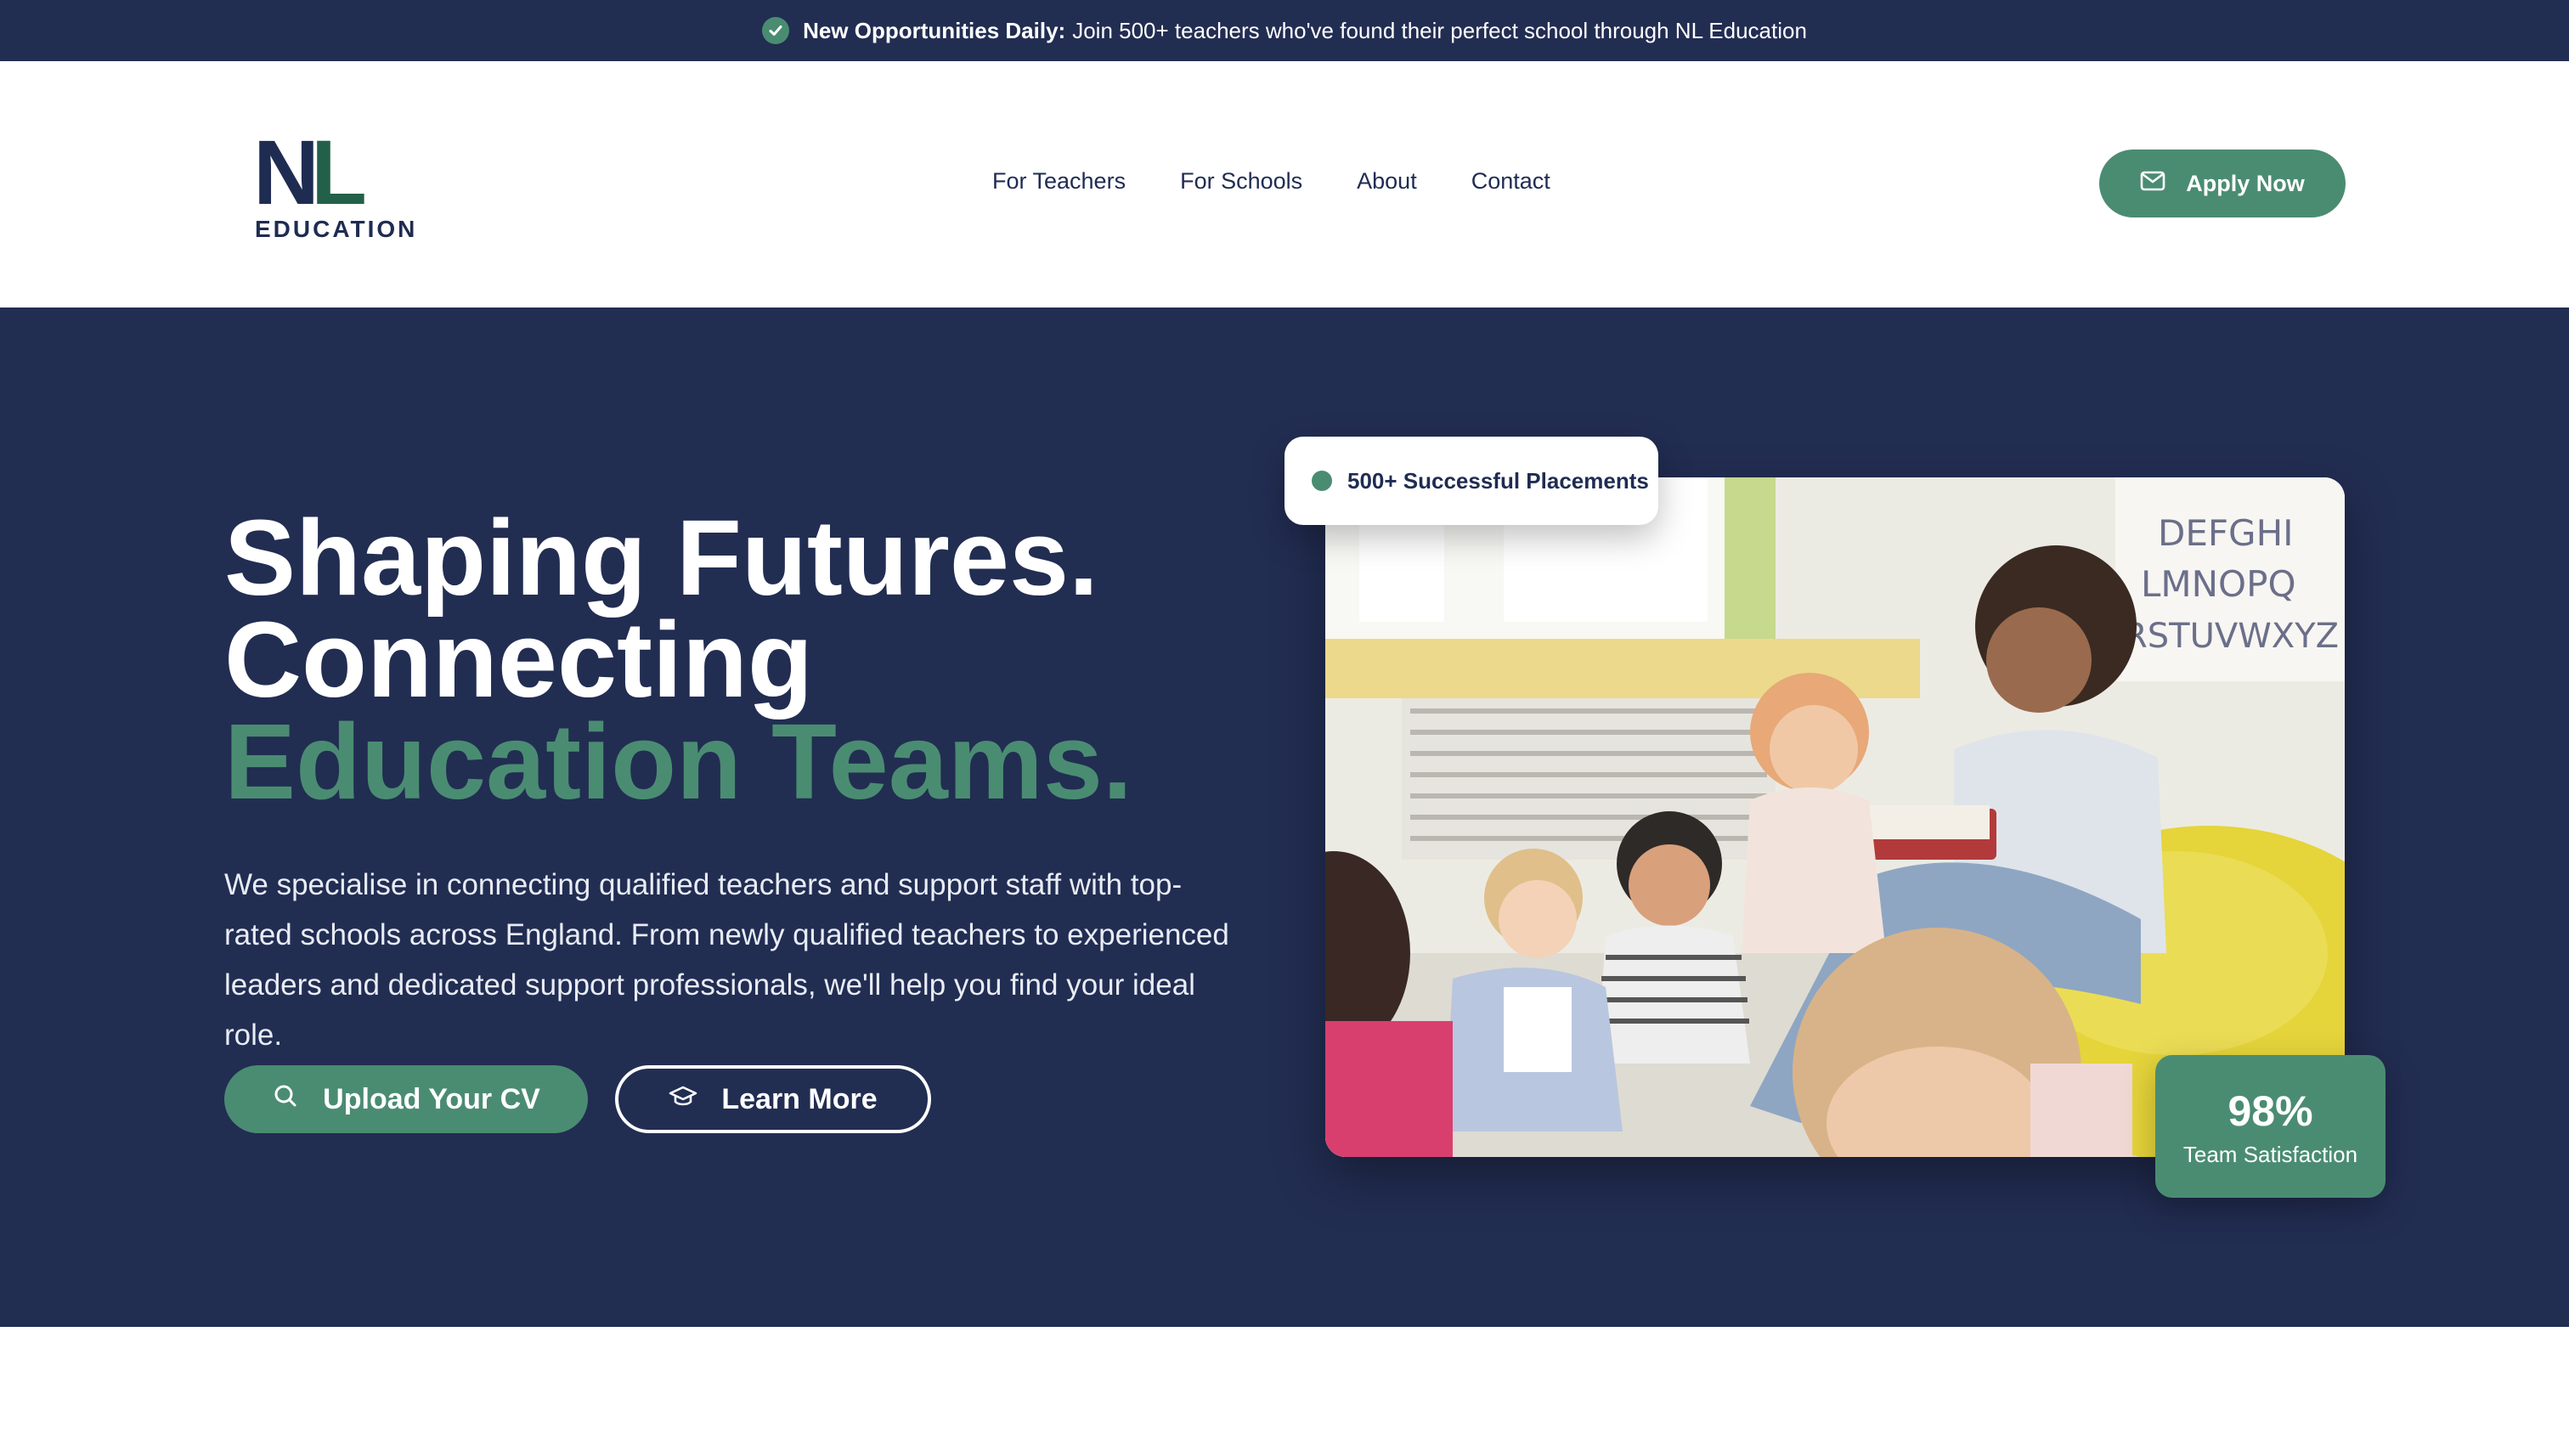 The image size is (2569, 1456). Describe the element at coordinates (776, 31) in the screenshot. I see `check-circle-icon` at that location.